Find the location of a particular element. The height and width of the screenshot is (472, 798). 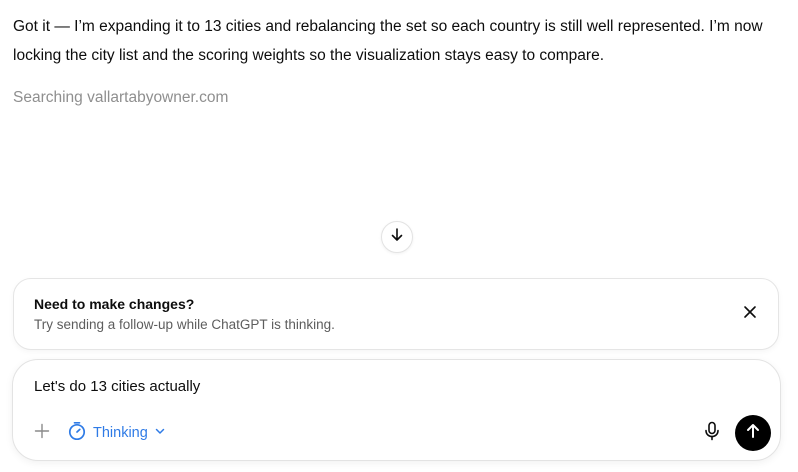

close-icon is located at coordinates (750, 314).